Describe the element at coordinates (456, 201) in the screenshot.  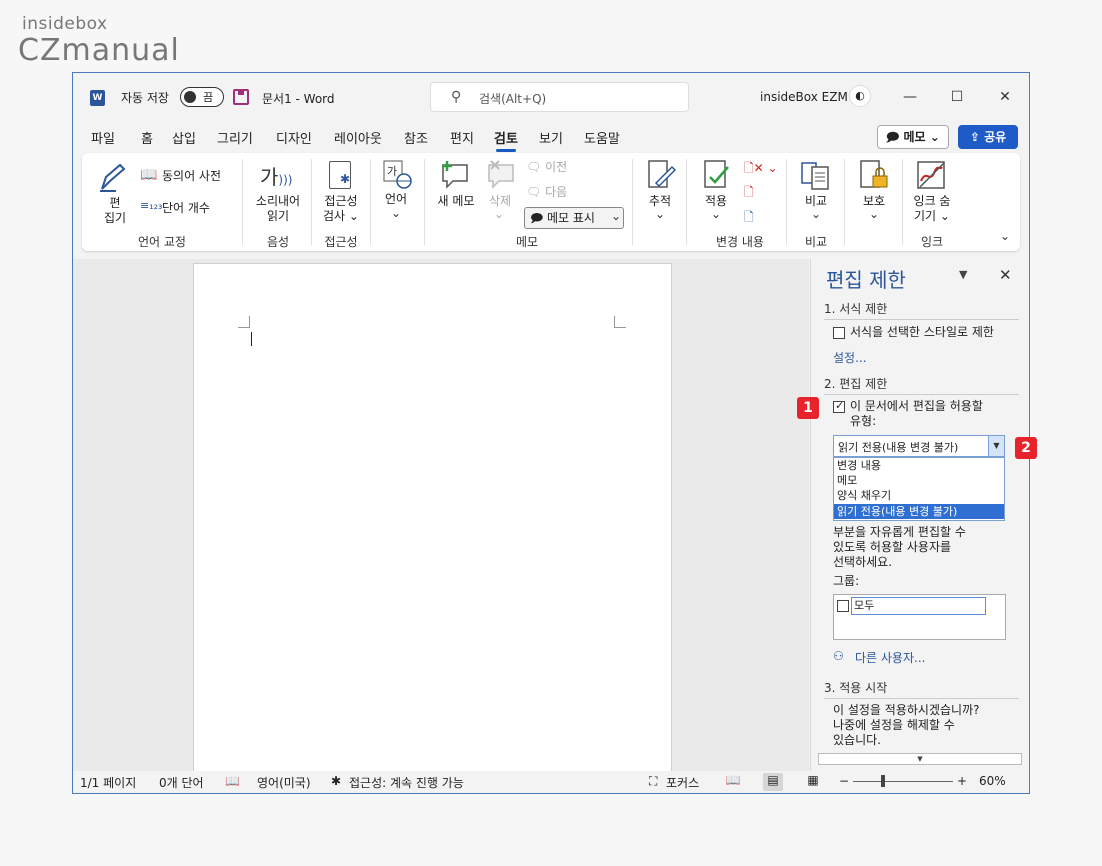
I see `new-comment-label: 새 메모` at that location.